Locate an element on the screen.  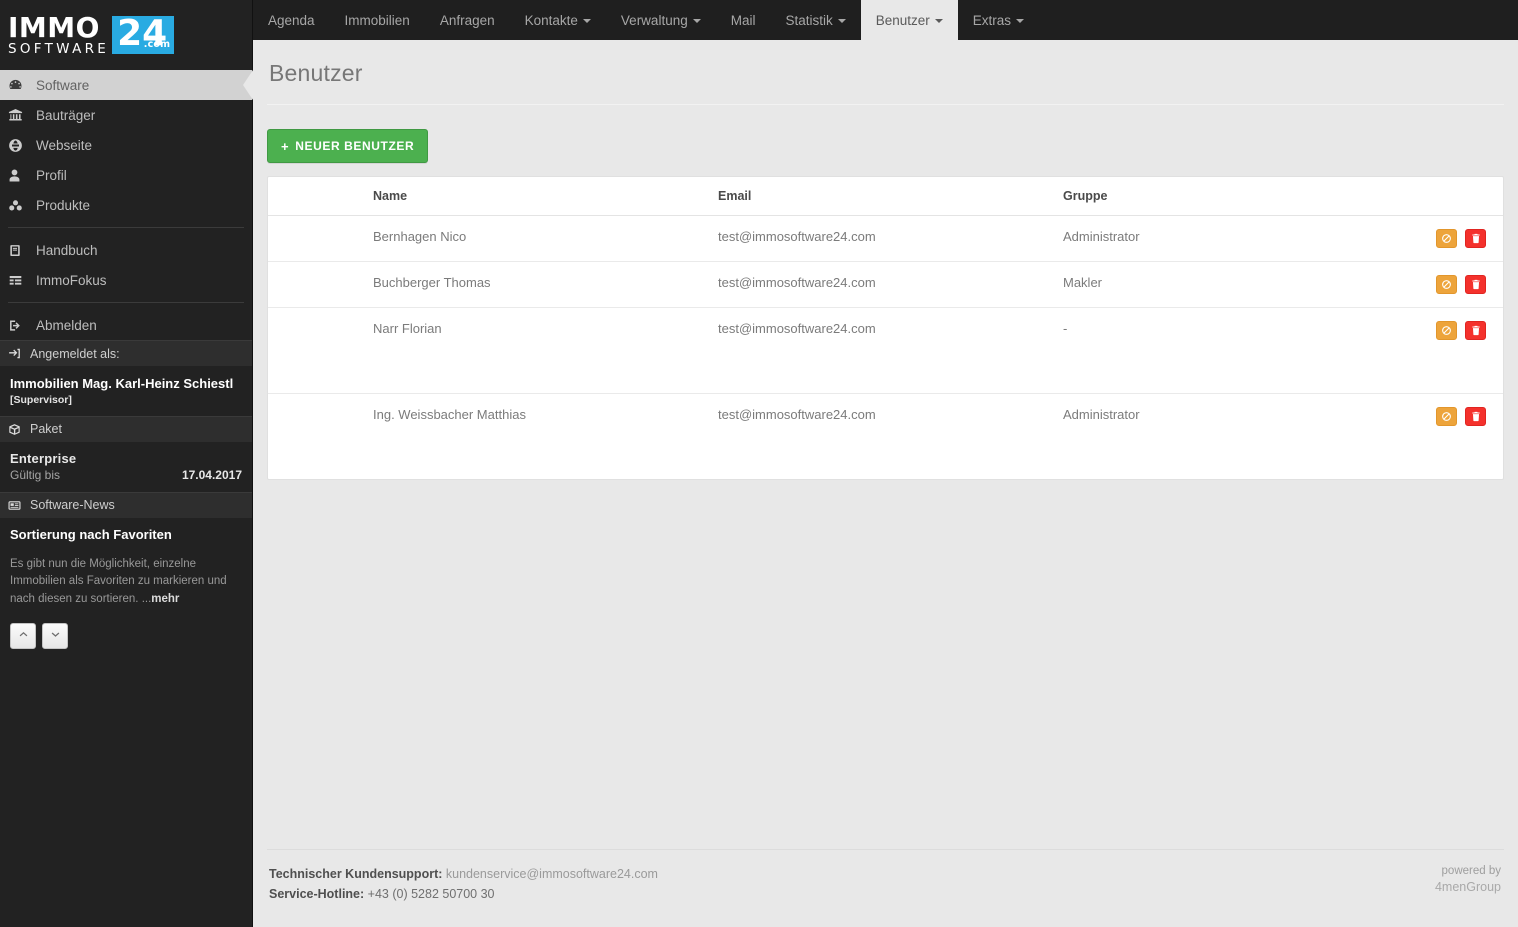
sidebar-item-label: Produkte is located at coordinates (63, 205).